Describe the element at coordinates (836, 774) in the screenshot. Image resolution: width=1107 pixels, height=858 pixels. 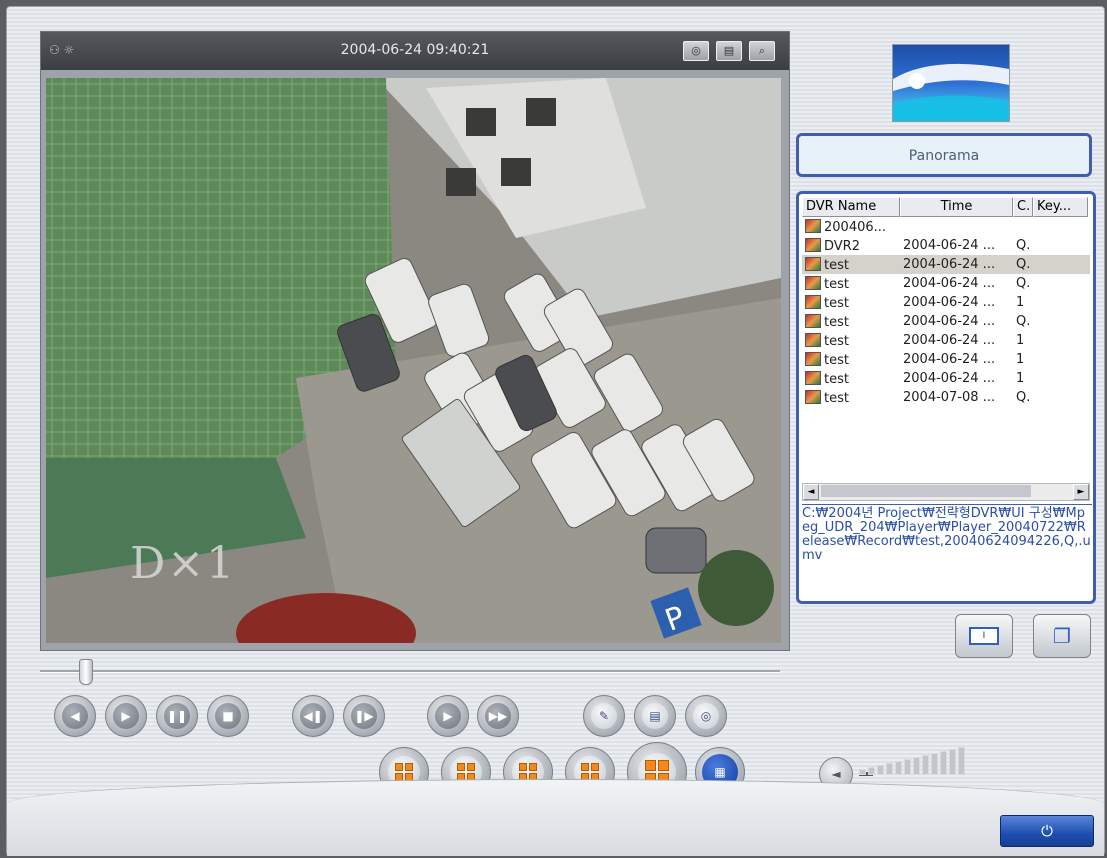
I see `speaker-icon: ◄` at that location.